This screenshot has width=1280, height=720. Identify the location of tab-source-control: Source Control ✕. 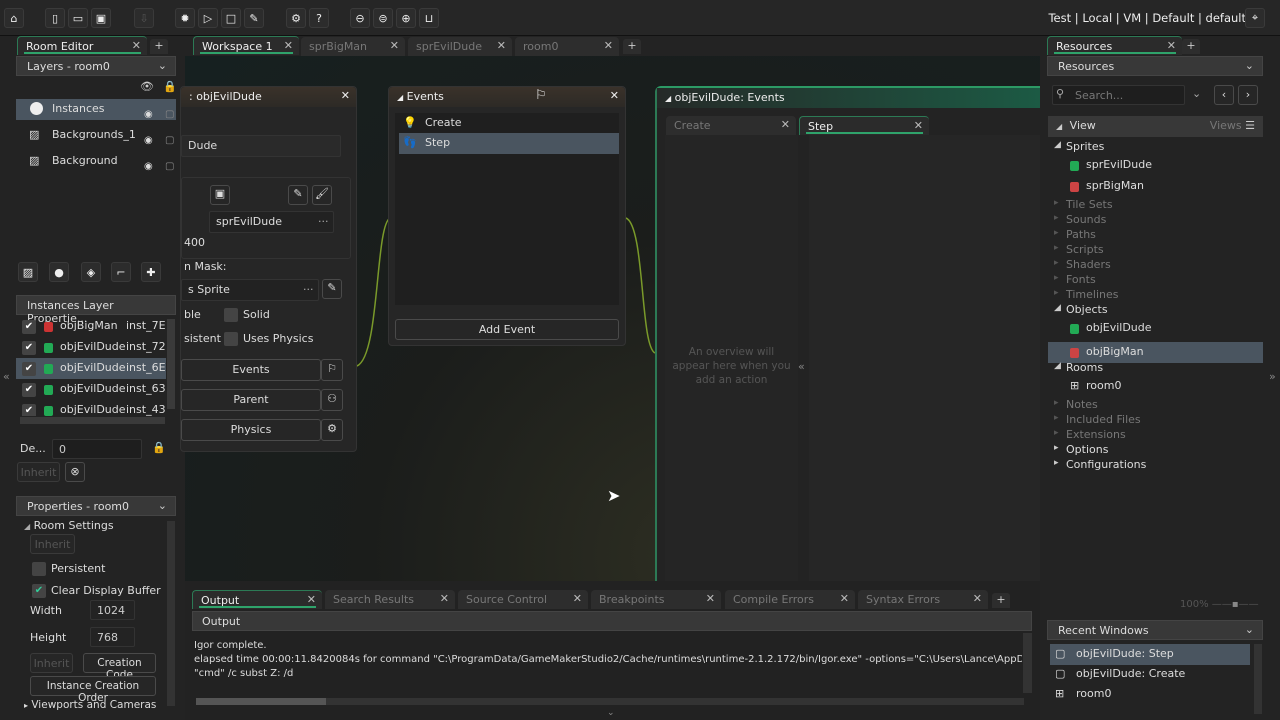
(523, 599).